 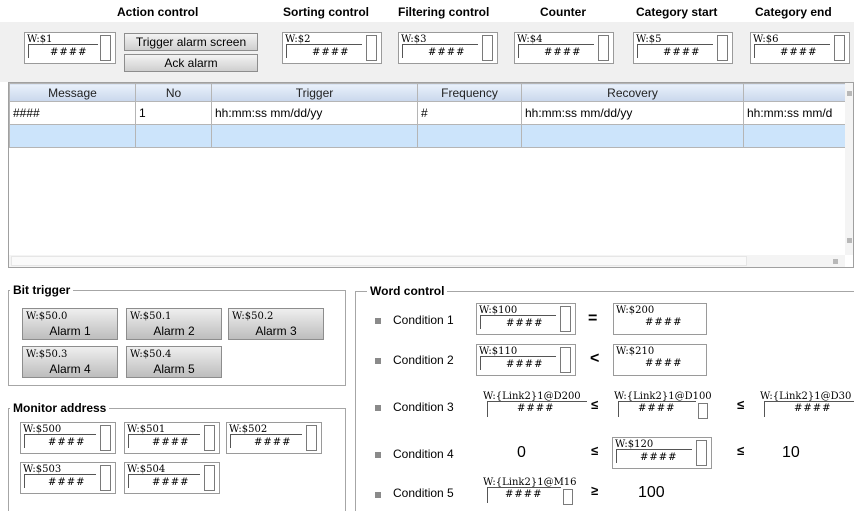 What do you see at coordinates (794, 92) in the screenshot?
I see `column-header-extra` at bounding box center [794, 92].